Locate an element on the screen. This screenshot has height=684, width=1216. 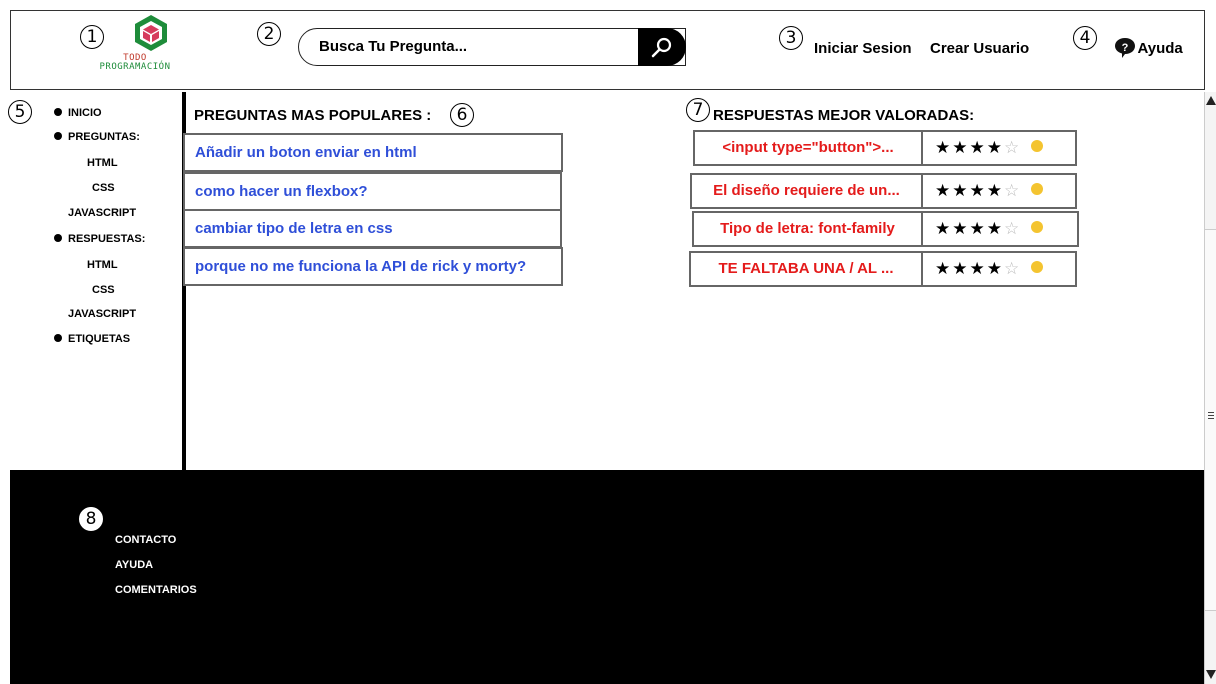
logo-line-2: PROGRAMACIÓN is located at coordinates (135, 67).